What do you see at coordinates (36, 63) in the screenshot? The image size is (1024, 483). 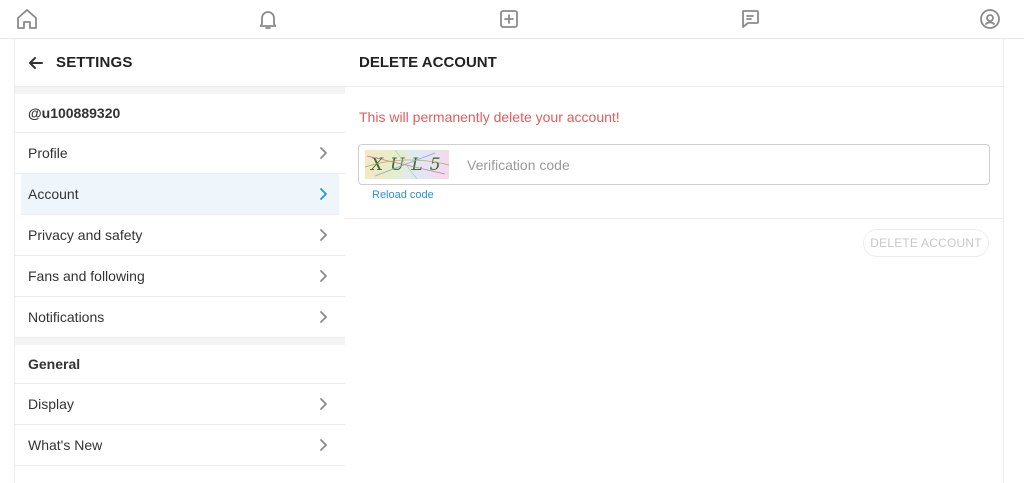 I see `back-arrow-icon` at bounding box center [36, 63].